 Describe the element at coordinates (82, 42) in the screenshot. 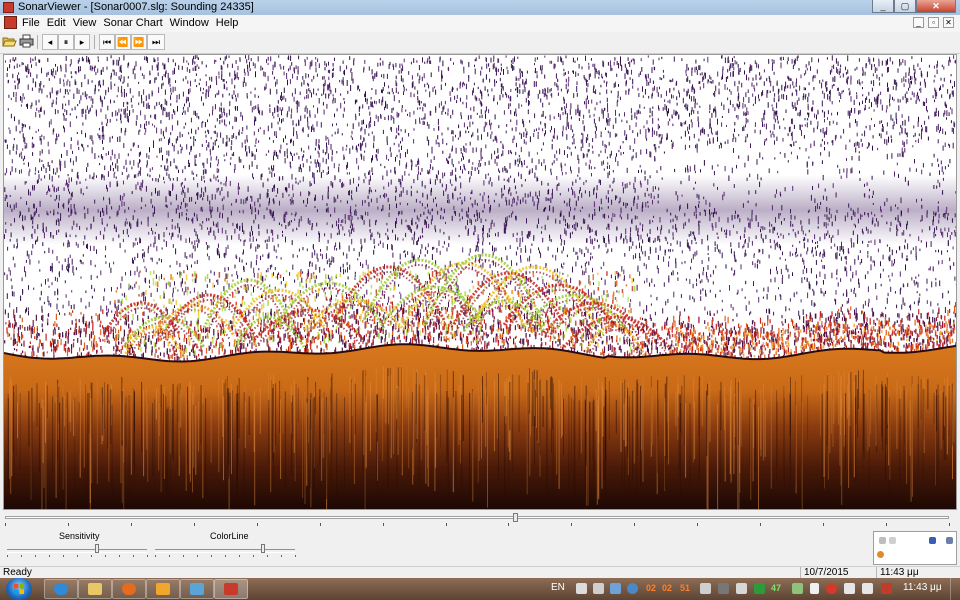

I see `play-button: ▸` at that location.